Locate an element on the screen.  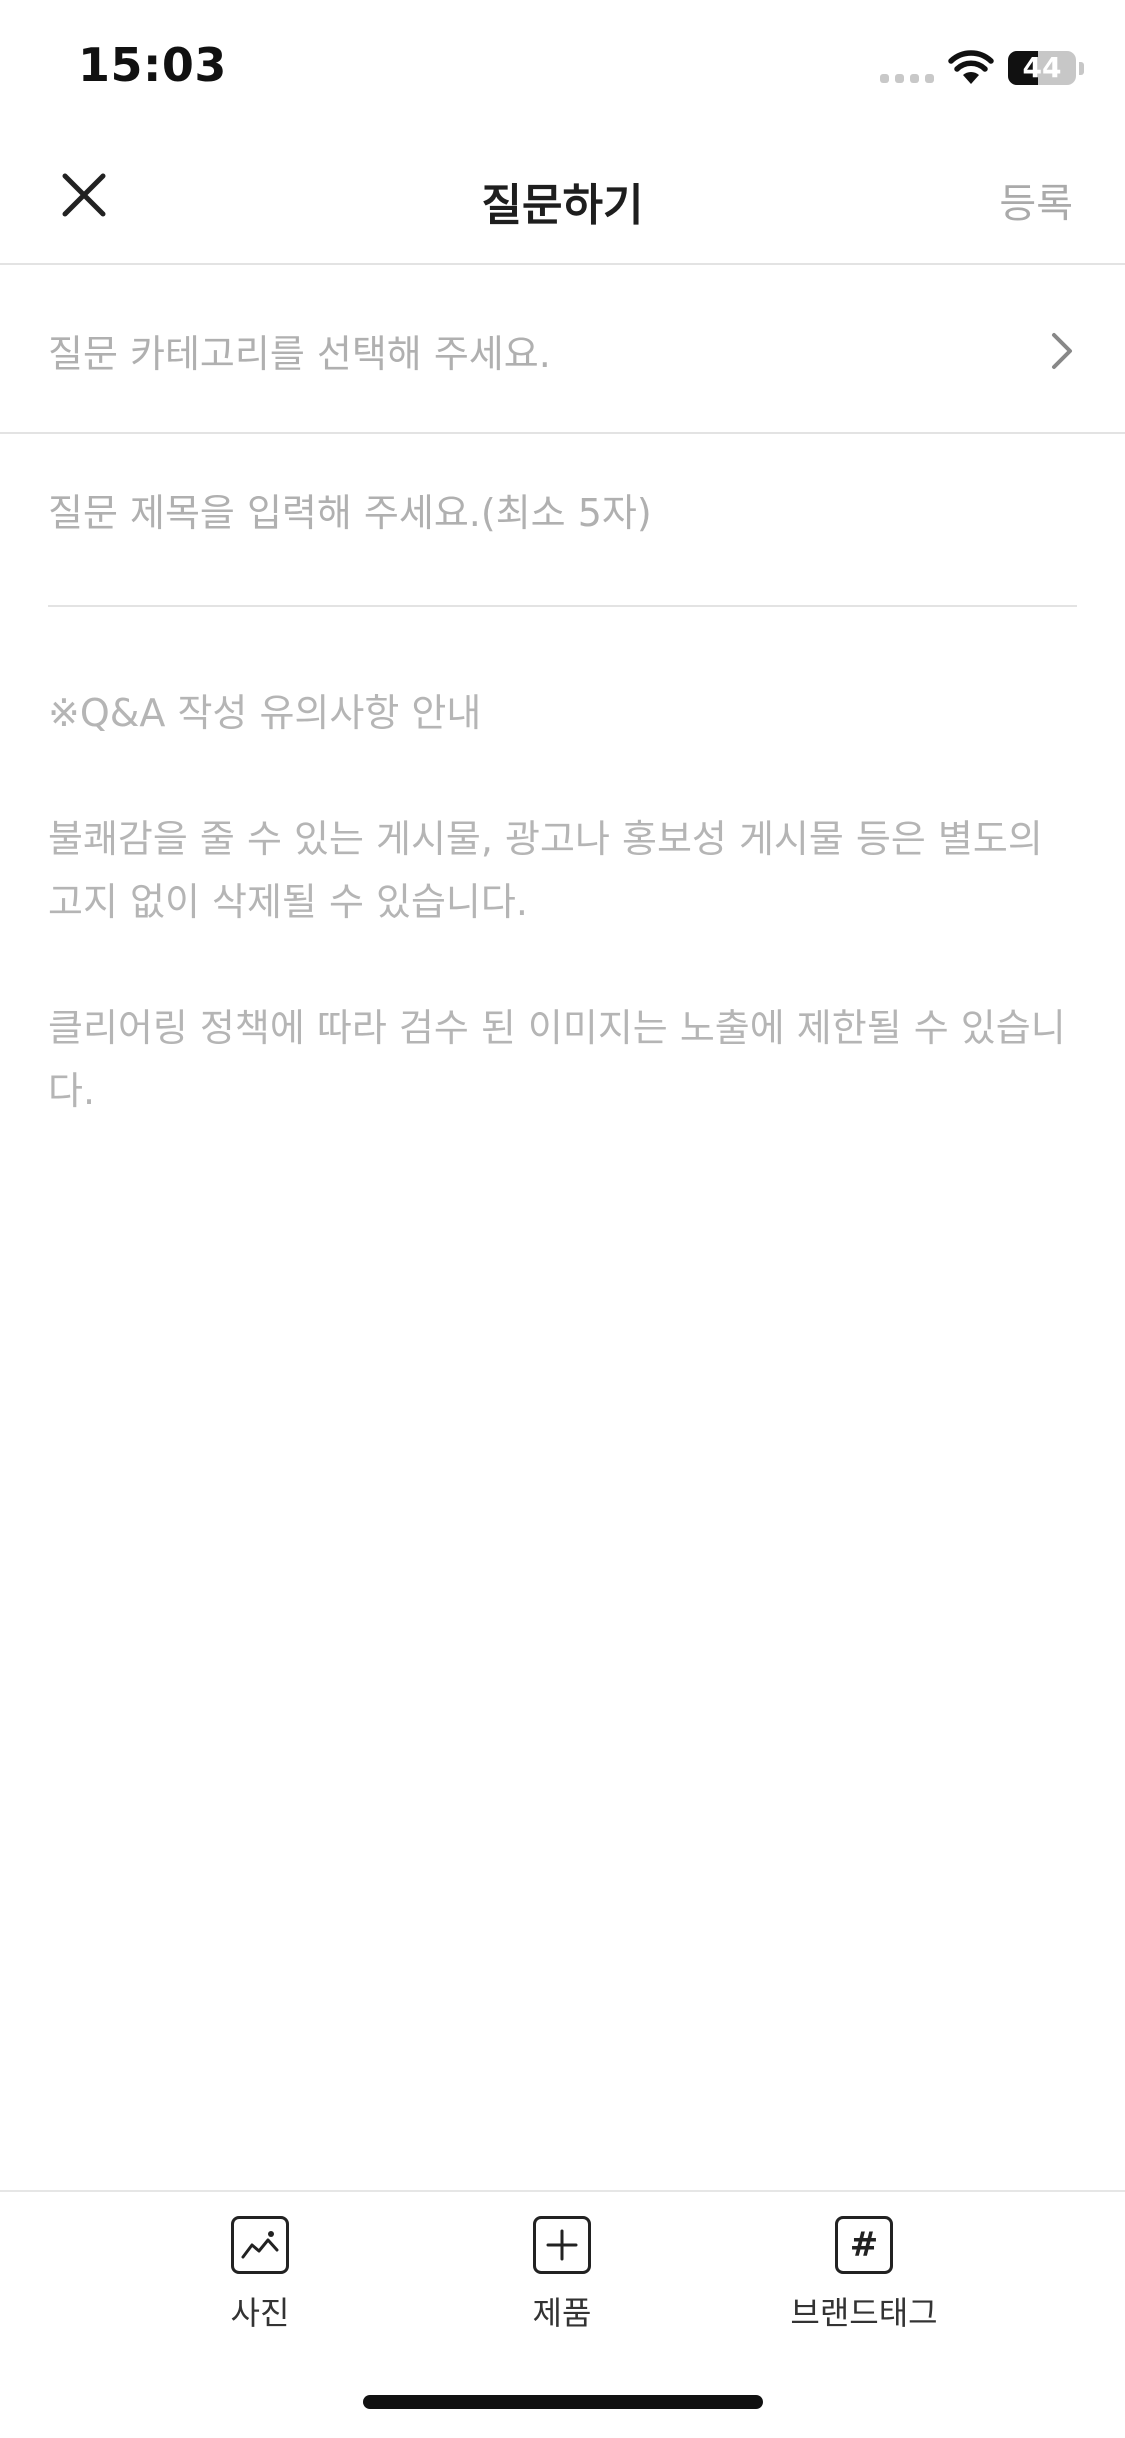
divider is located at coordinates (562, 606).